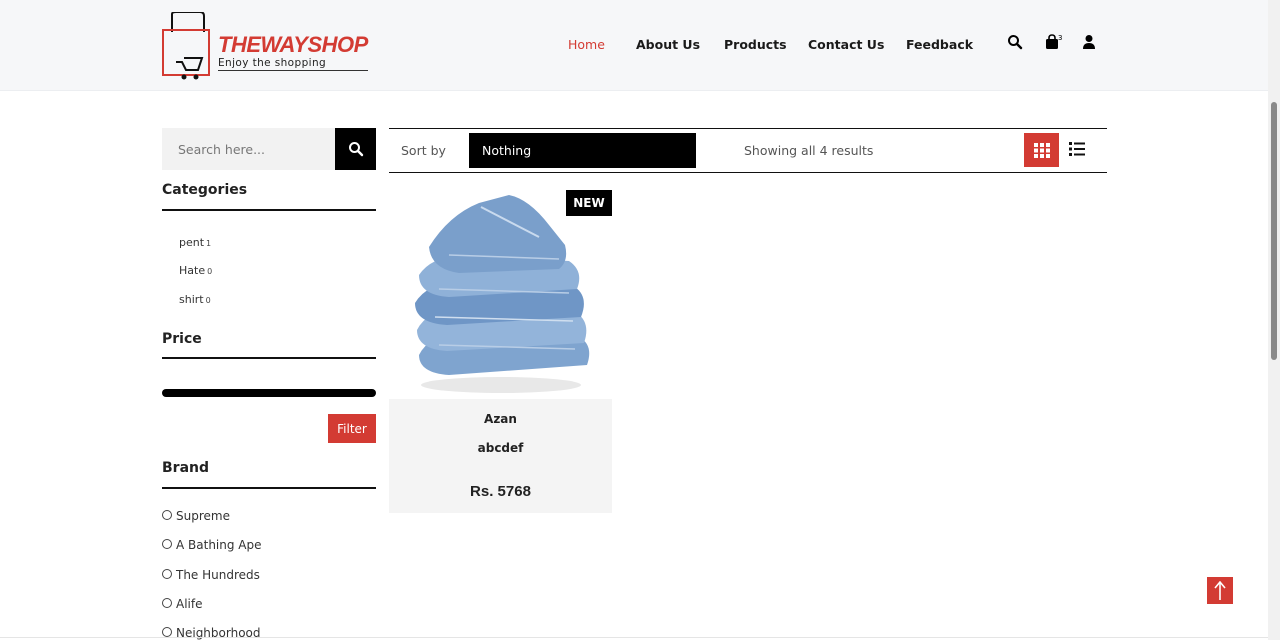 This screenshot has width=1280, height=640. Describe the element at coordinates (423, 150) in the screenshot. I see `sort-label: Sort by` at that location.